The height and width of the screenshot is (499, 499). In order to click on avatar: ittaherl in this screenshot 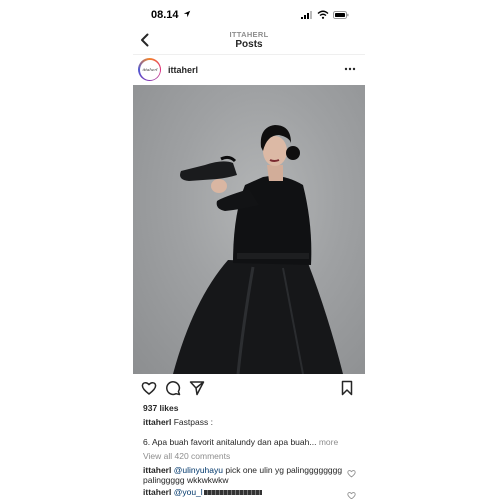, I will do `click(149, 69)`.